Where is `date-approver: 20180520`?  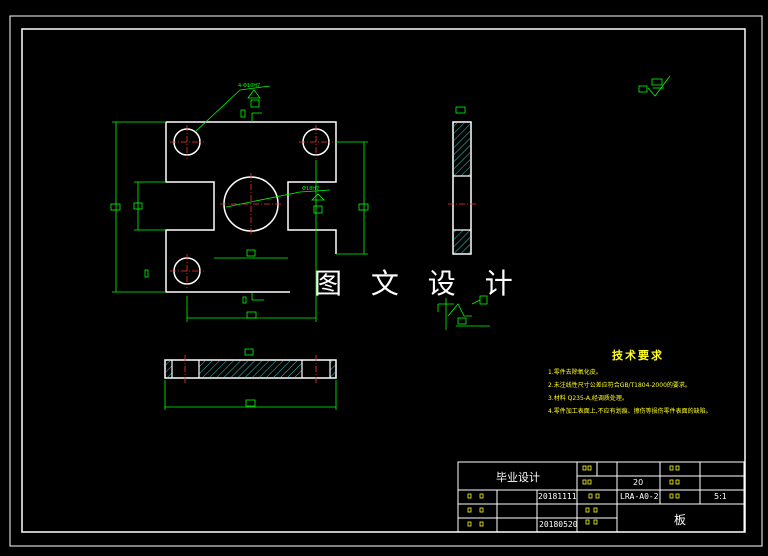 date-approver: 20180520 is located at coordinates (558, 524).